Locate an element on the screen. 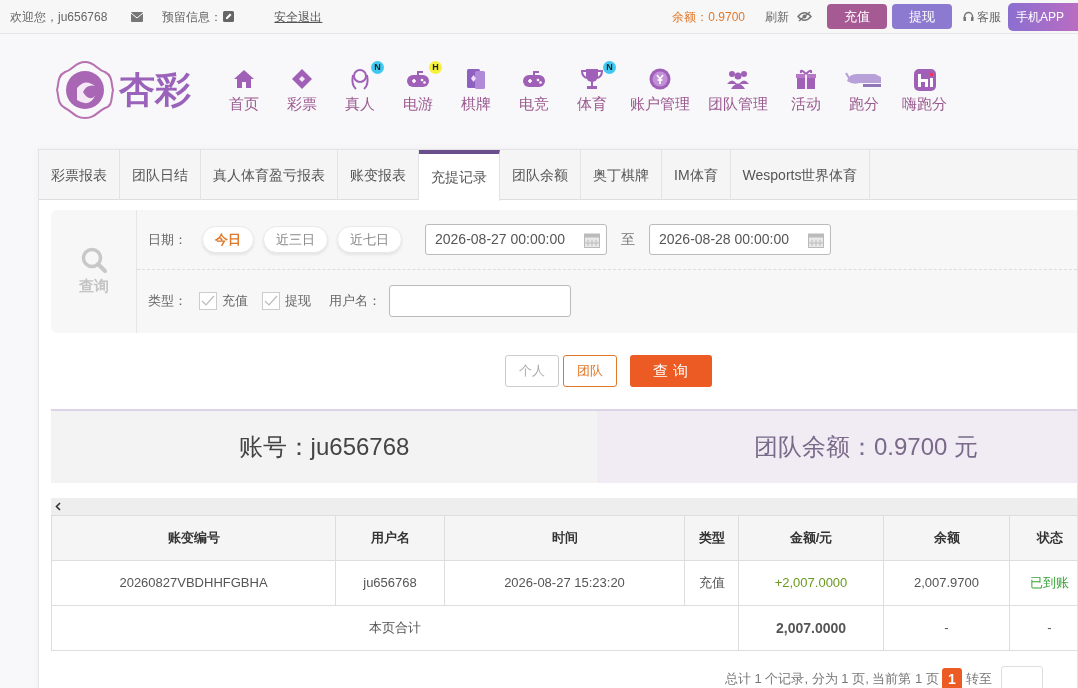 The width and height of the screenshot is (1078, 688). username-label: 用户名： is located at coordinates (355, 300).